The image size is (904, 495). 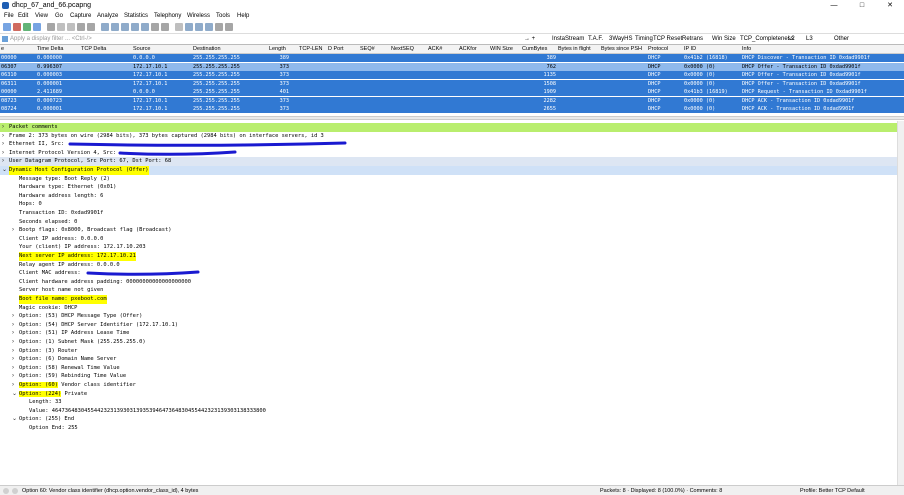 I want to click on column-header-tcp-len: TCP-LEN, so click(x=311, y=49).